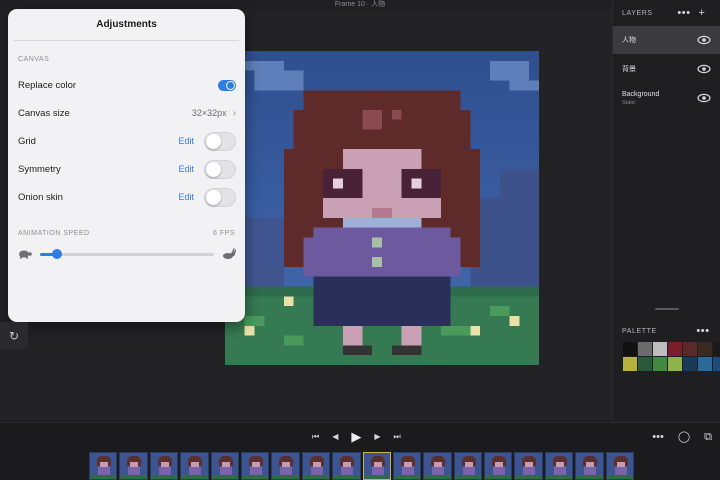 This screenshot has height=480, width=720. I want to click on symmetry-label: Symmetry, so click(39, 169).